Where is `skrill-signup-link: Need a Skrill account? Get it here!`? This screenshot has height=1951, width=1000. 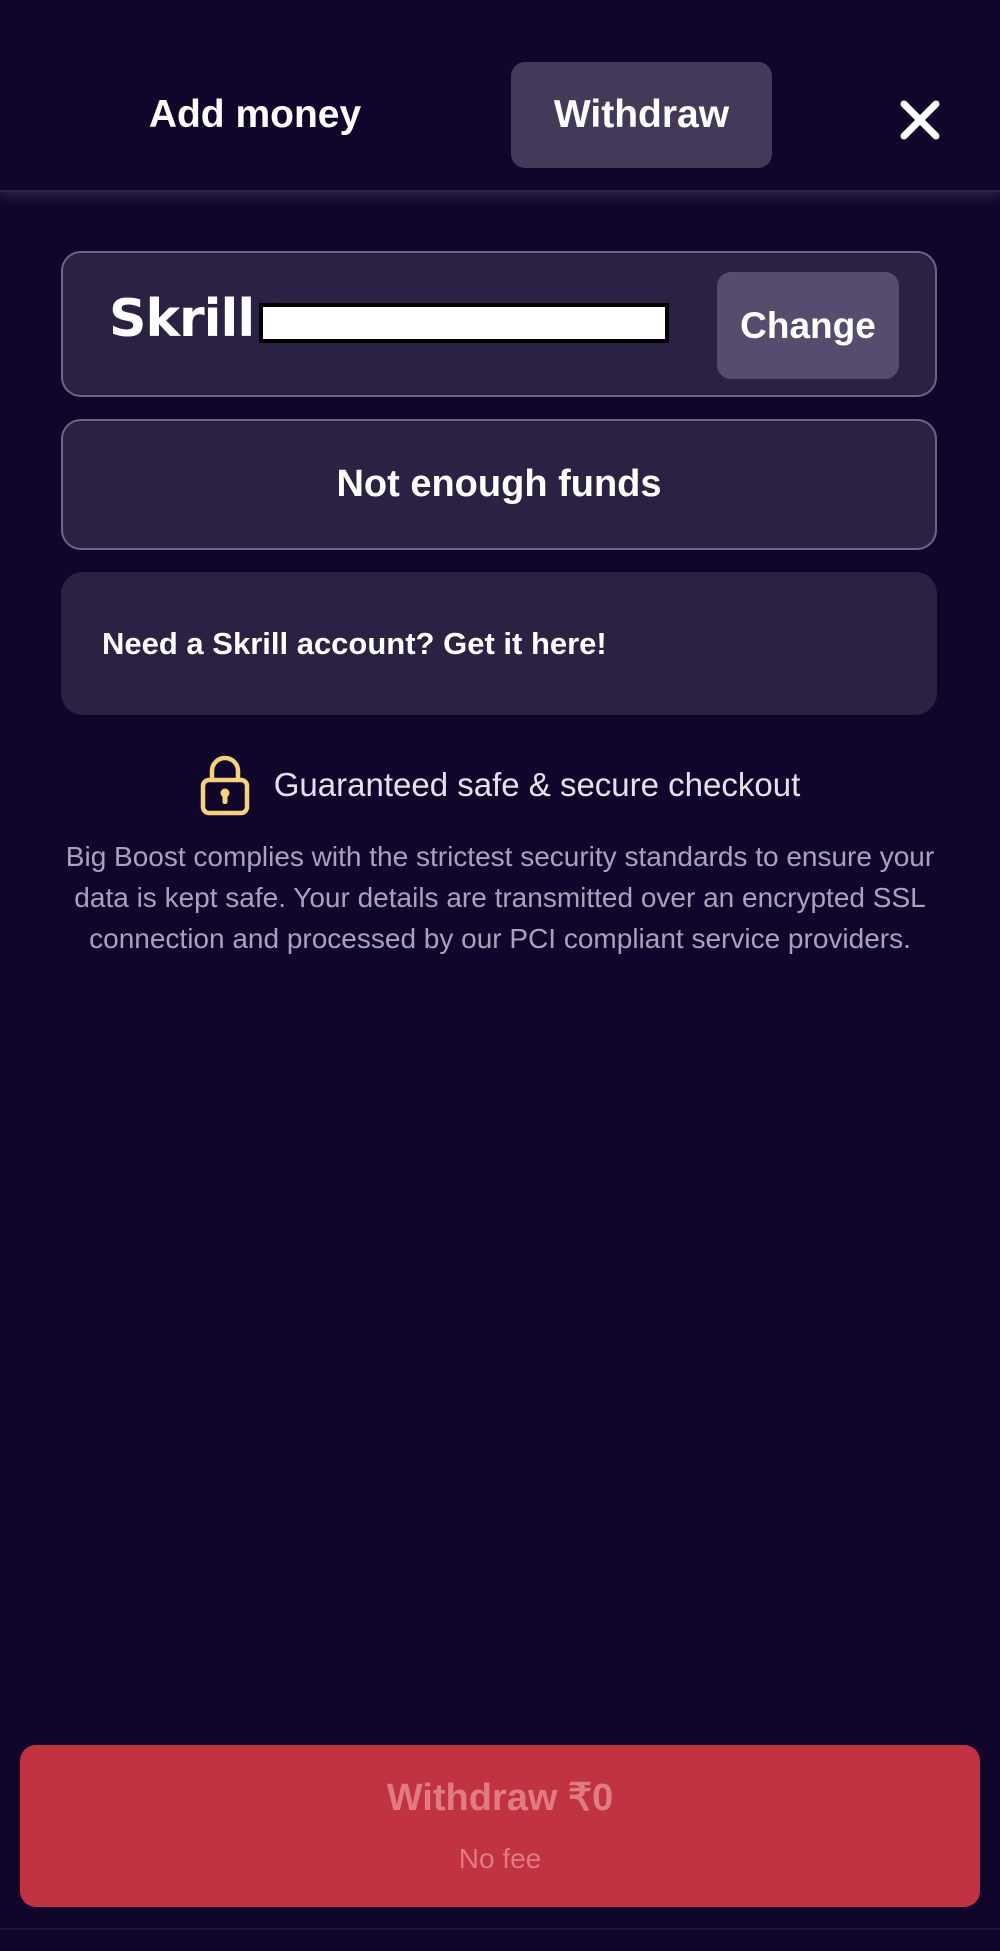 skrill-signup-link: Need a Skrill account? Get it here! is located at coordinates (499, 643).